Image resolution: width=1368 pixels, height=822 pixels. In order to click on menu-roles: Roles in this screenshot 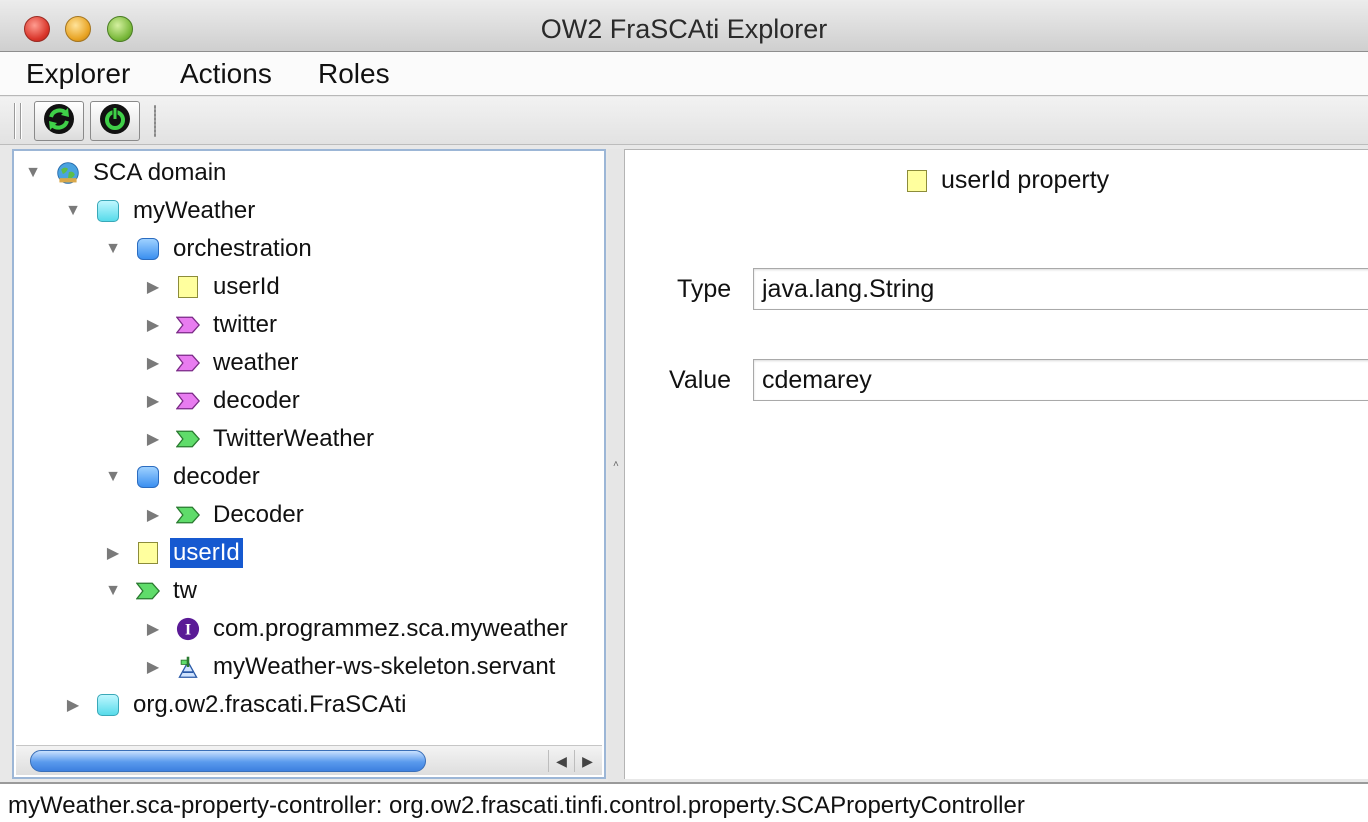, I will do `click(354, 74)`.